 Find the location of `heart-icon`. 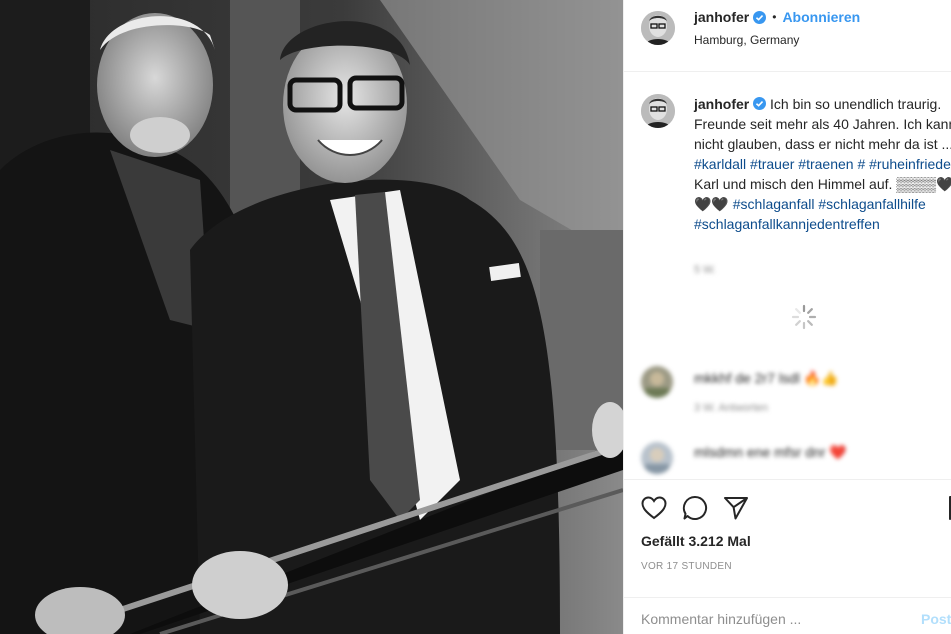

heart-icon is located at coordinates (654, 508).